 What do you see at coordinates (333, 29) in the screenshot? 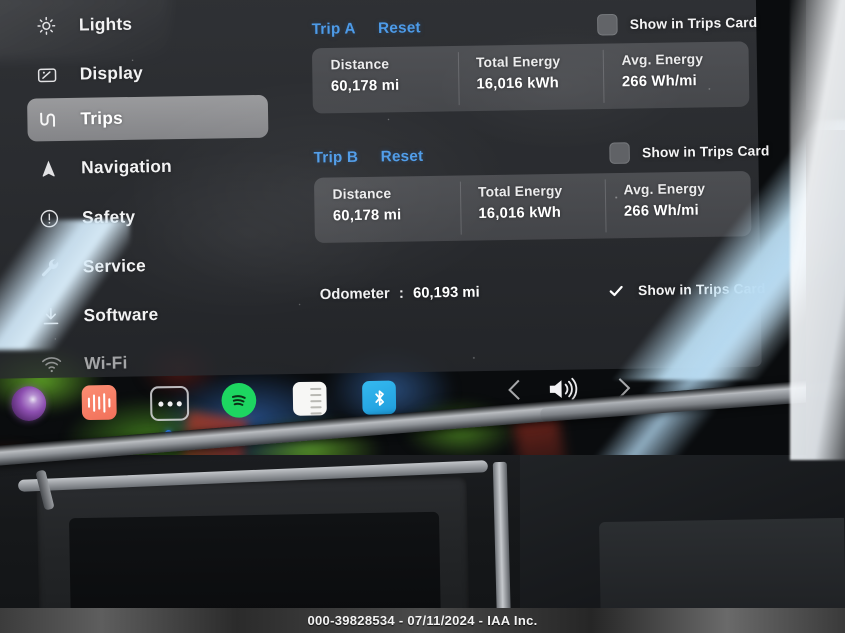
I see `trip-a-title: Trip A` at bounding box center [333, 29].